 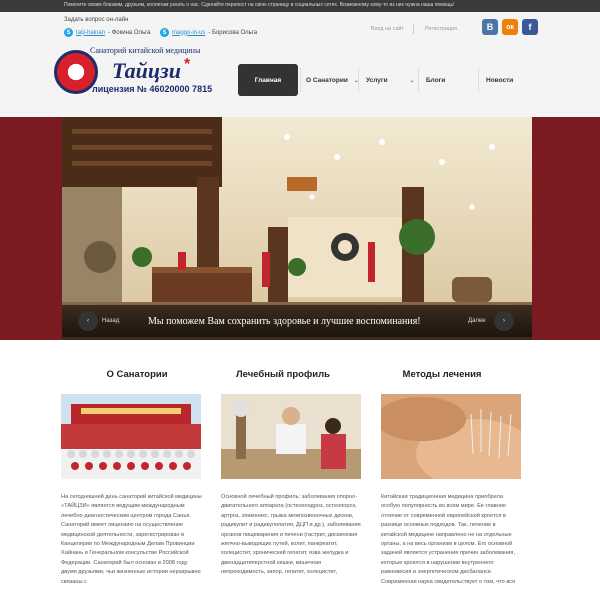 What do you see at coordinates (377, 80) in the screenshot?
I see `nav-services-label: Услуги` at bounding box center [377, 80].